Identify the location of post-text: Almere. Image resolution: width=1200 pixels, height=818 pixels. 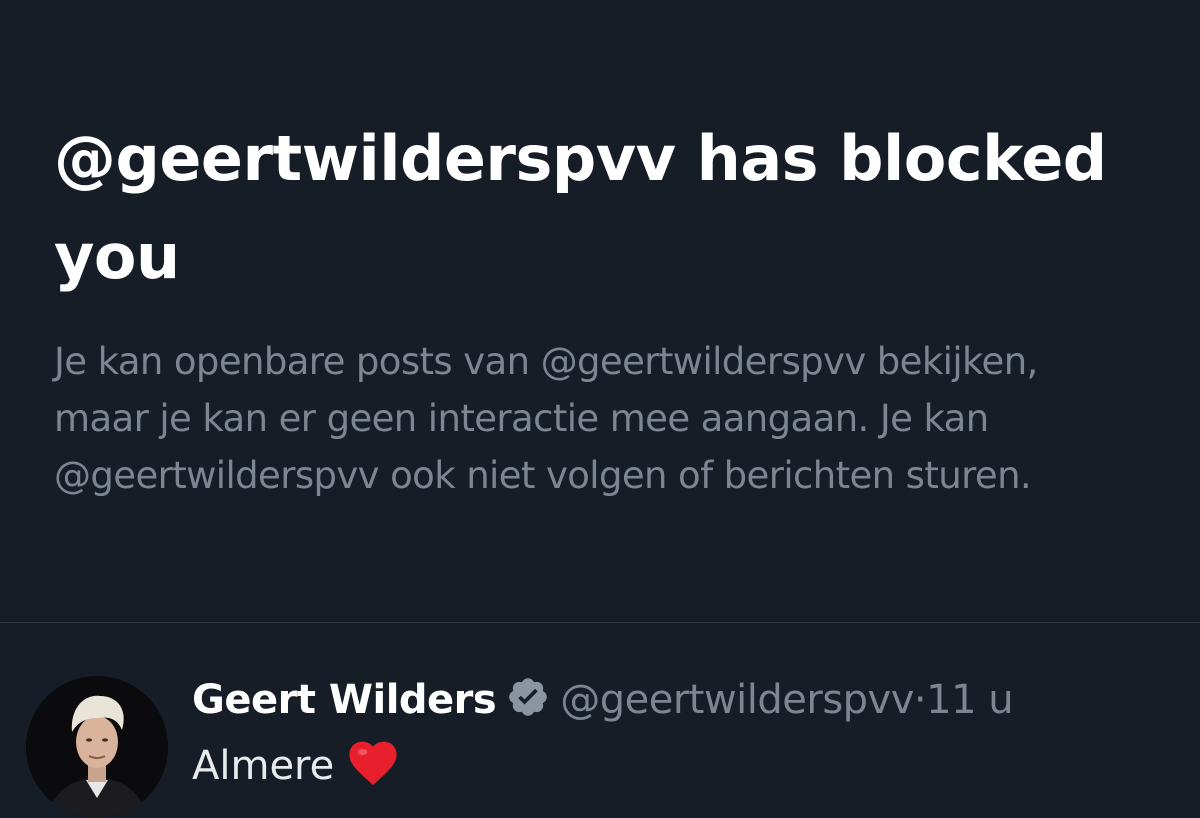
(297, 770).